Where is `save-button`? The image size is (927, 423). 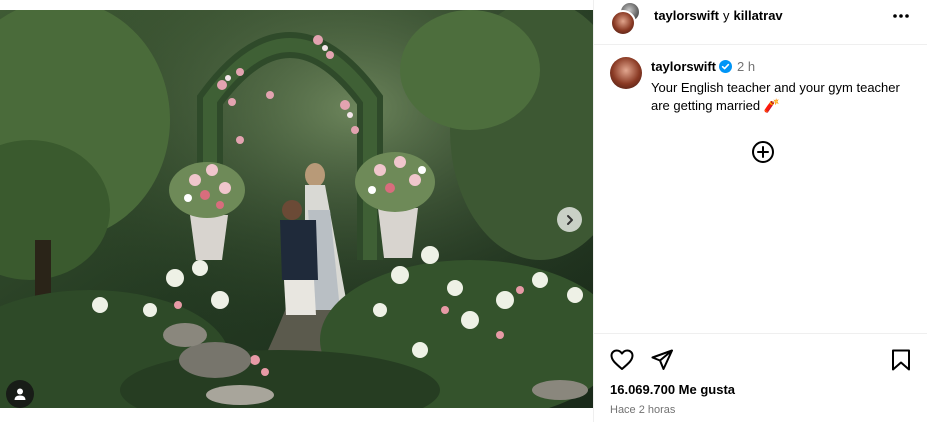
save-button is located at coordinates (901, 362).